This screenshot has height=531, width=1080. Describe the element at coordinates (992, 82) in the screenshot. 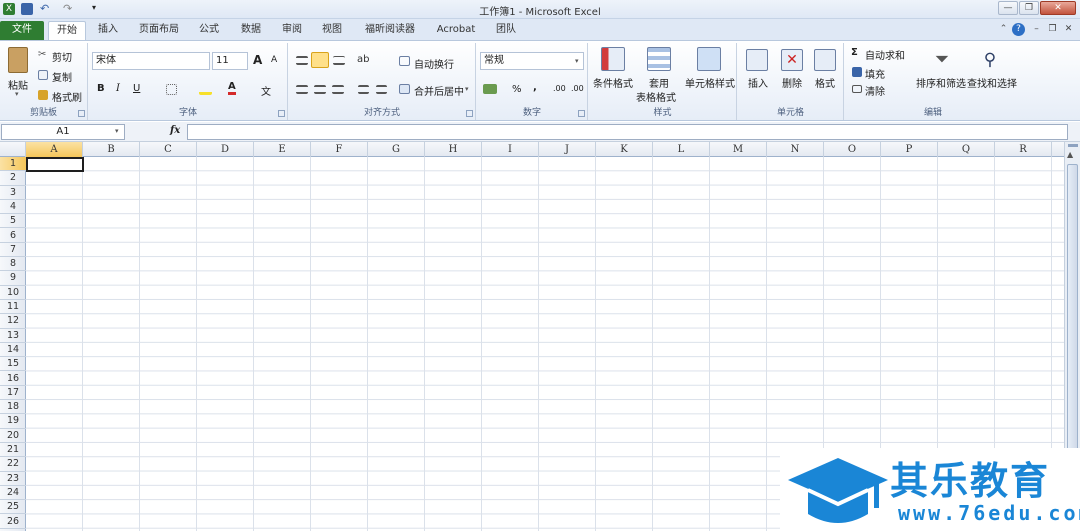

I see `find-select-button: 查找和选择` at that location.